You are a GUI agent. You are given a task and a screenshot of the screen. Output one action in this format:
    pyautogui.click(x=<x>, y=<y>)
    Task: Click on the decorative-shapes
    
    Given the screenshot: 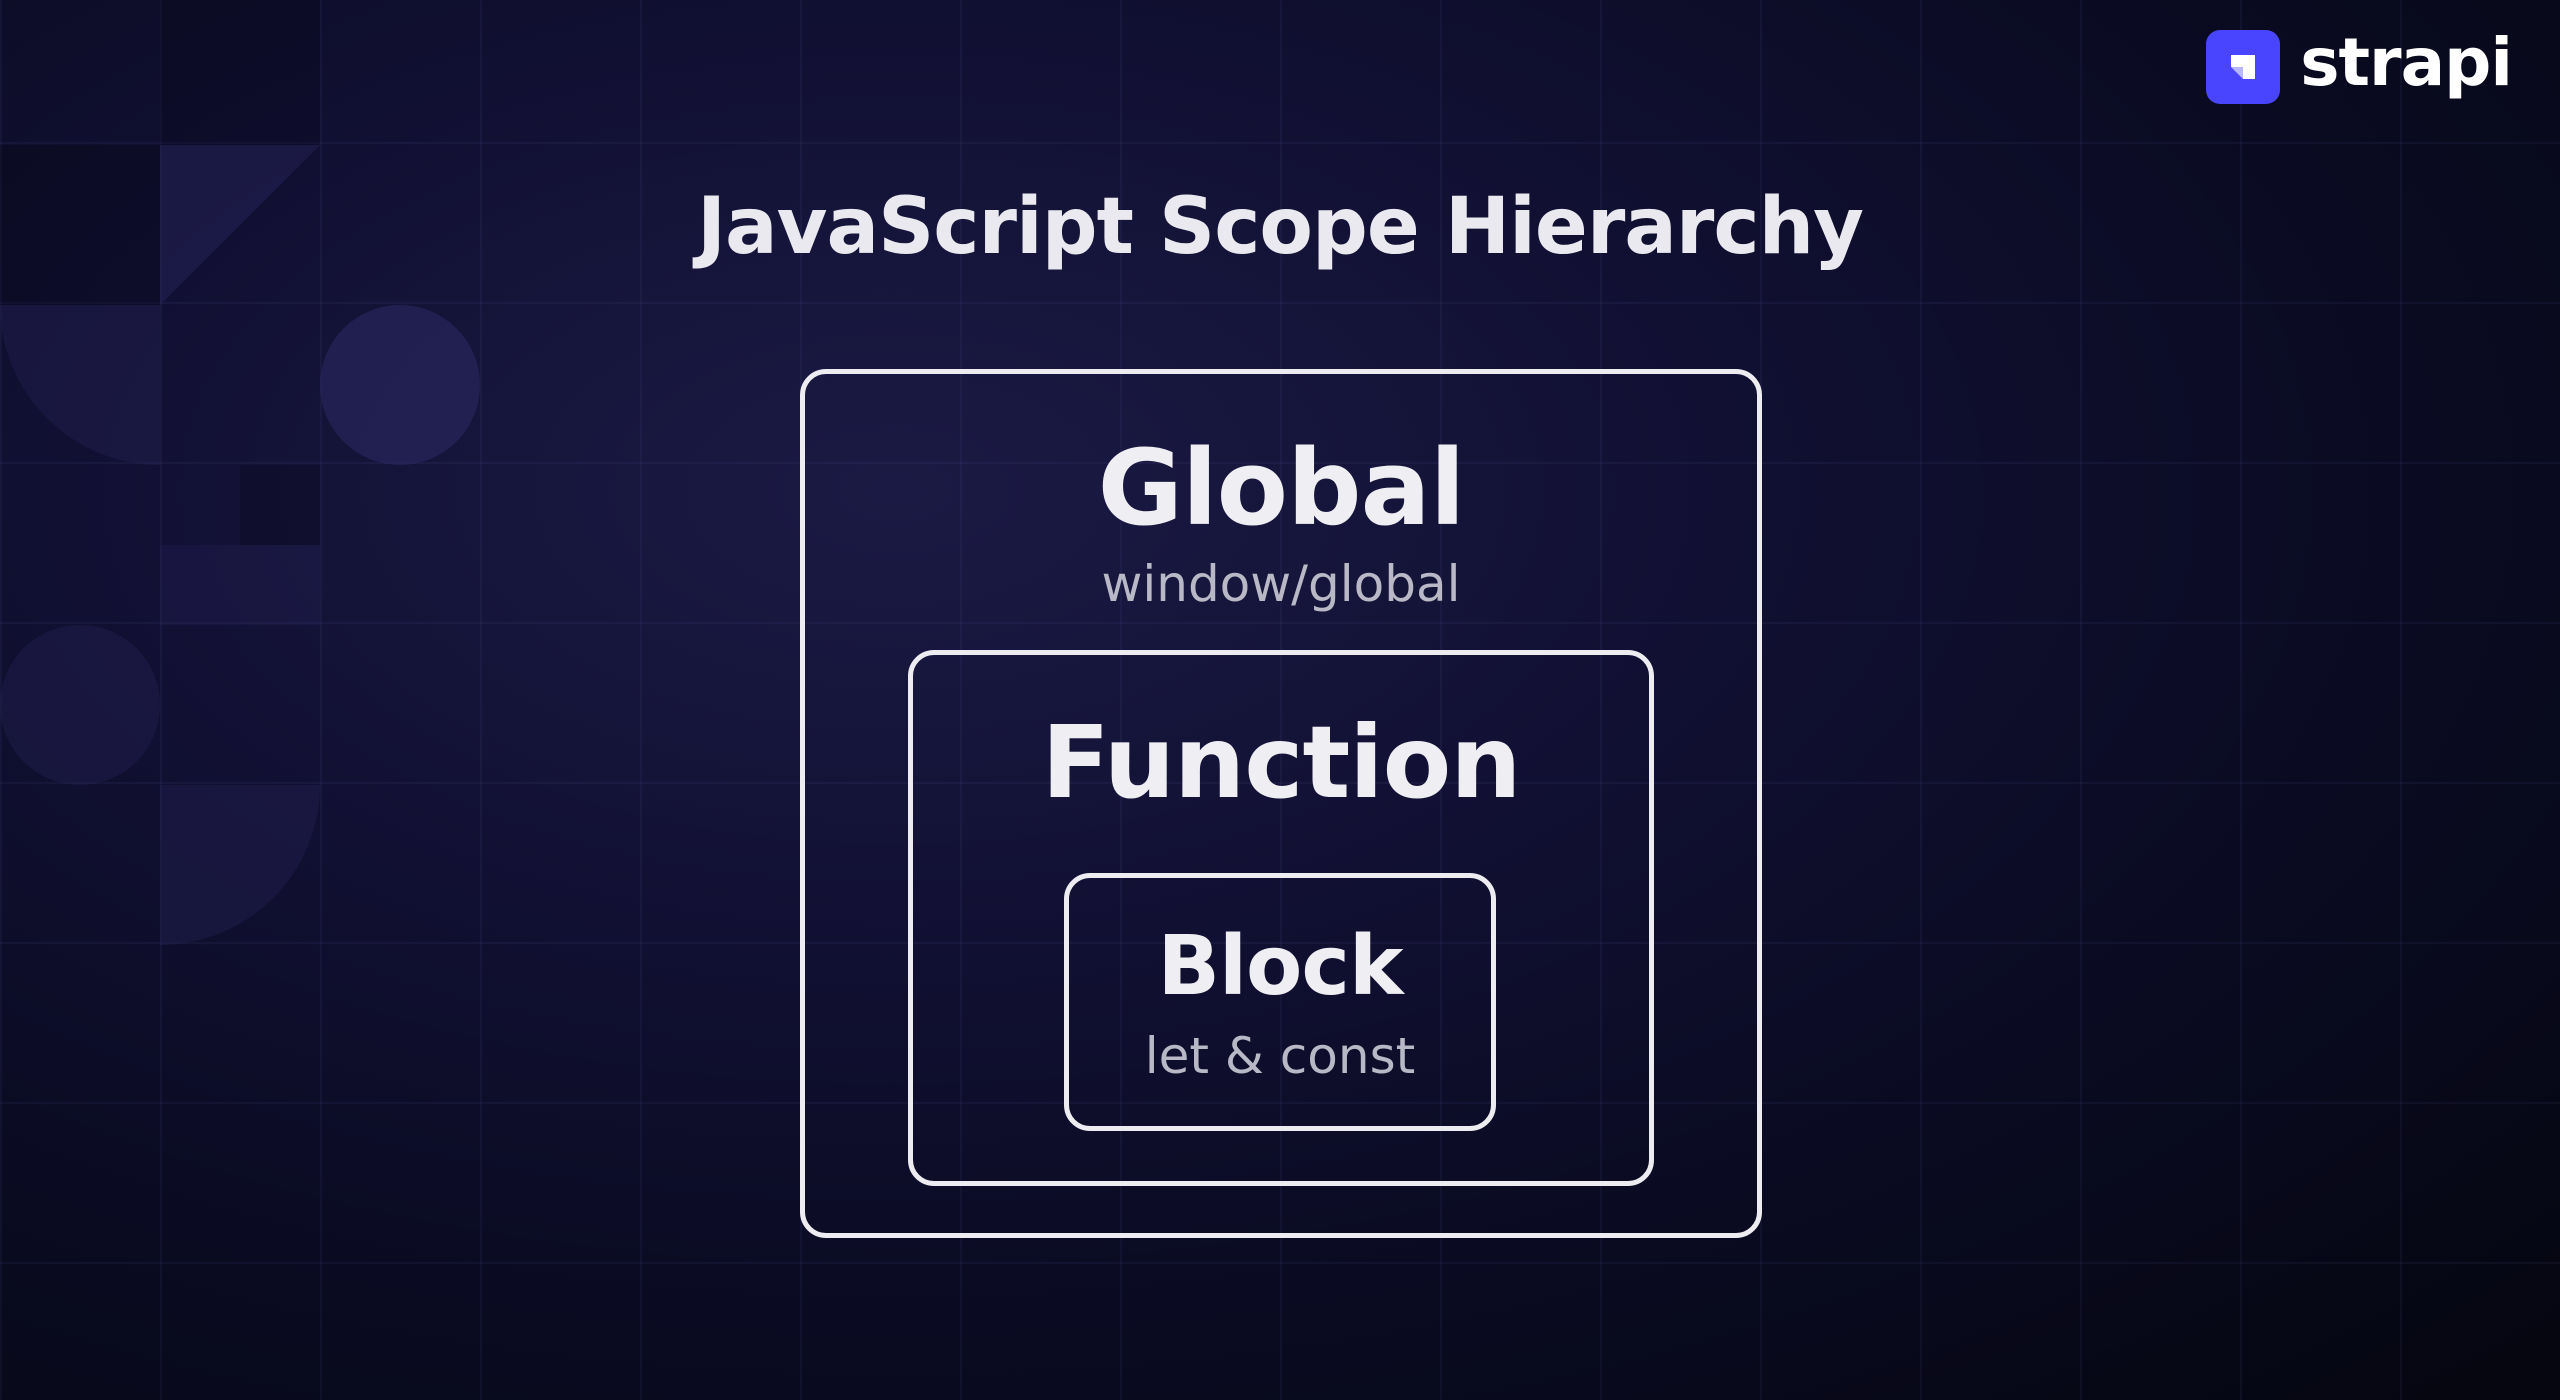 What is the action you would take?
    pyautogui.click(x=240, y=472)
    